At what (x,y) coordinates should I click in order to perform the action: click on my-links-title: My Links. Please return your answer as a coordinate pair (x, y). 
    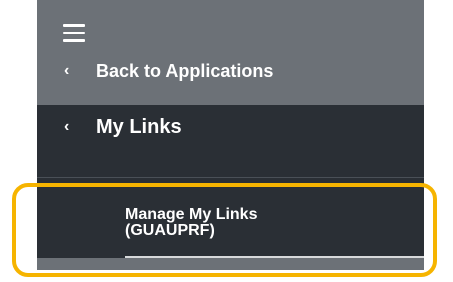
    Looking at the image, I should click on (139, 127).